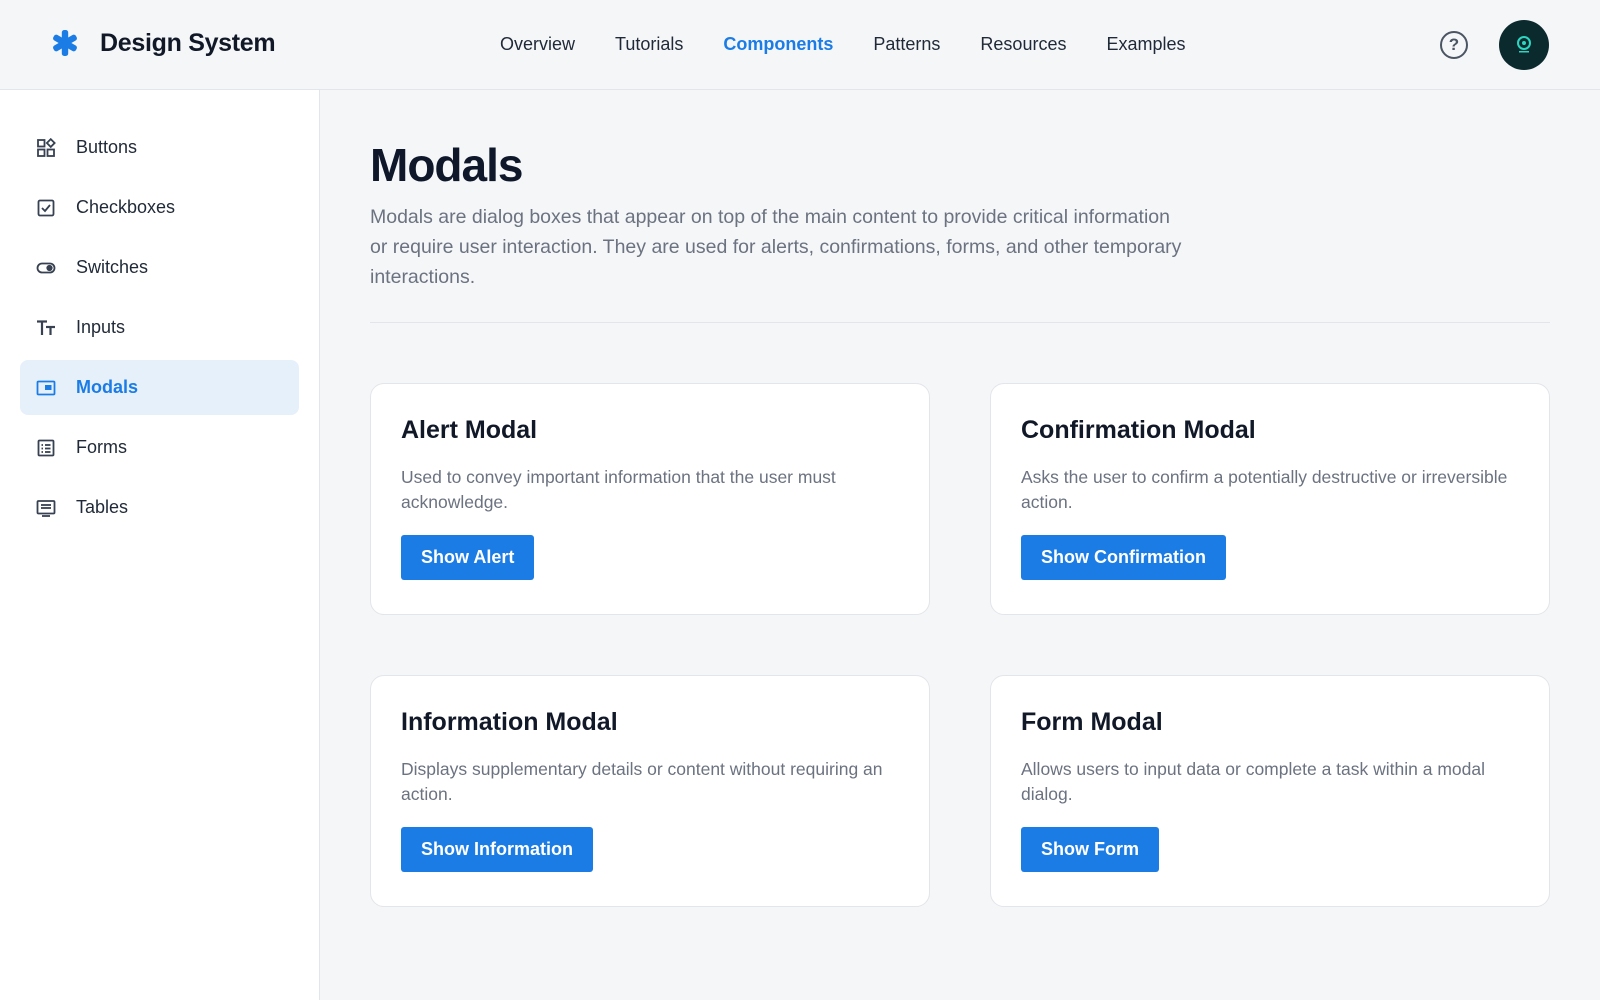 The width and height of the screenshot is (1600, 1000). Describe the element at coordinates (46, 508) in the screenshot. I see `table-icon` at that location.